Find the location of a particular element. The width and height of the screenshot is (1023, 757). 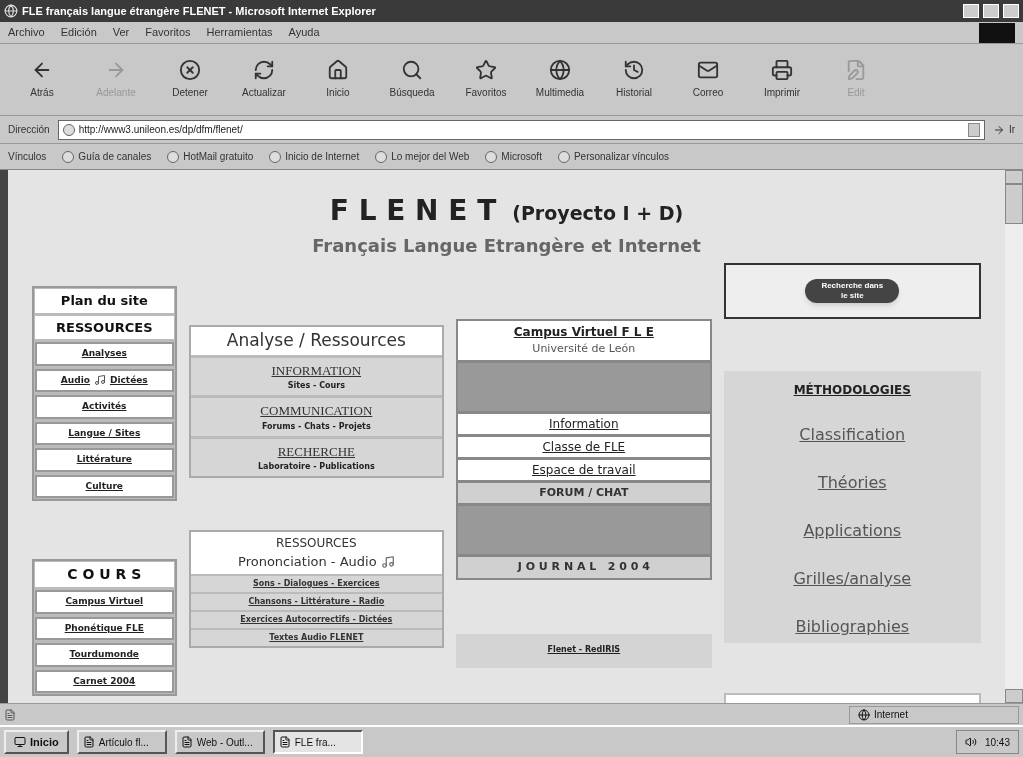

partner-link: Flenet - RedIRIS is located at coordinates (584, 650).